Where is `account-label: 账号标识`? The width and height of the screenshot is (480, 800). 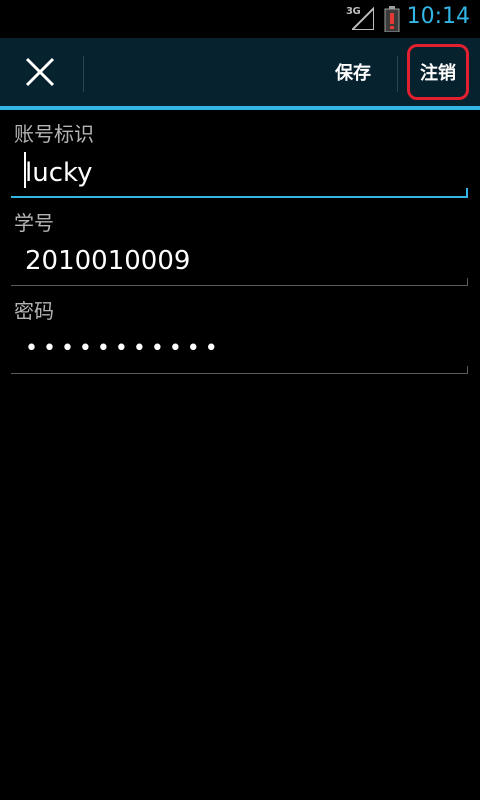 account-label: 账号标识 is located at coordinates (54, 134).